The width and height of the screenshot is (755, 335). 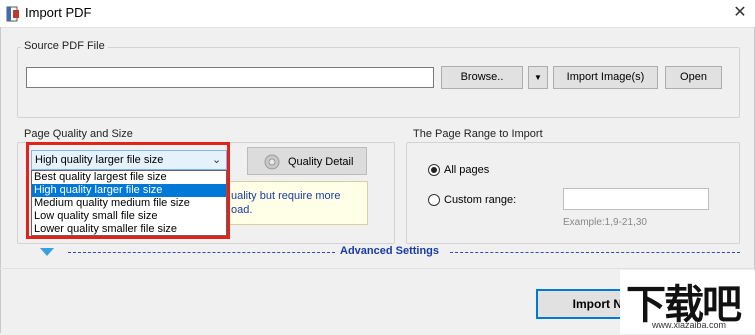 I want to click on page-range-example: Example:1,9-21,30, so click(x=605, y=222).